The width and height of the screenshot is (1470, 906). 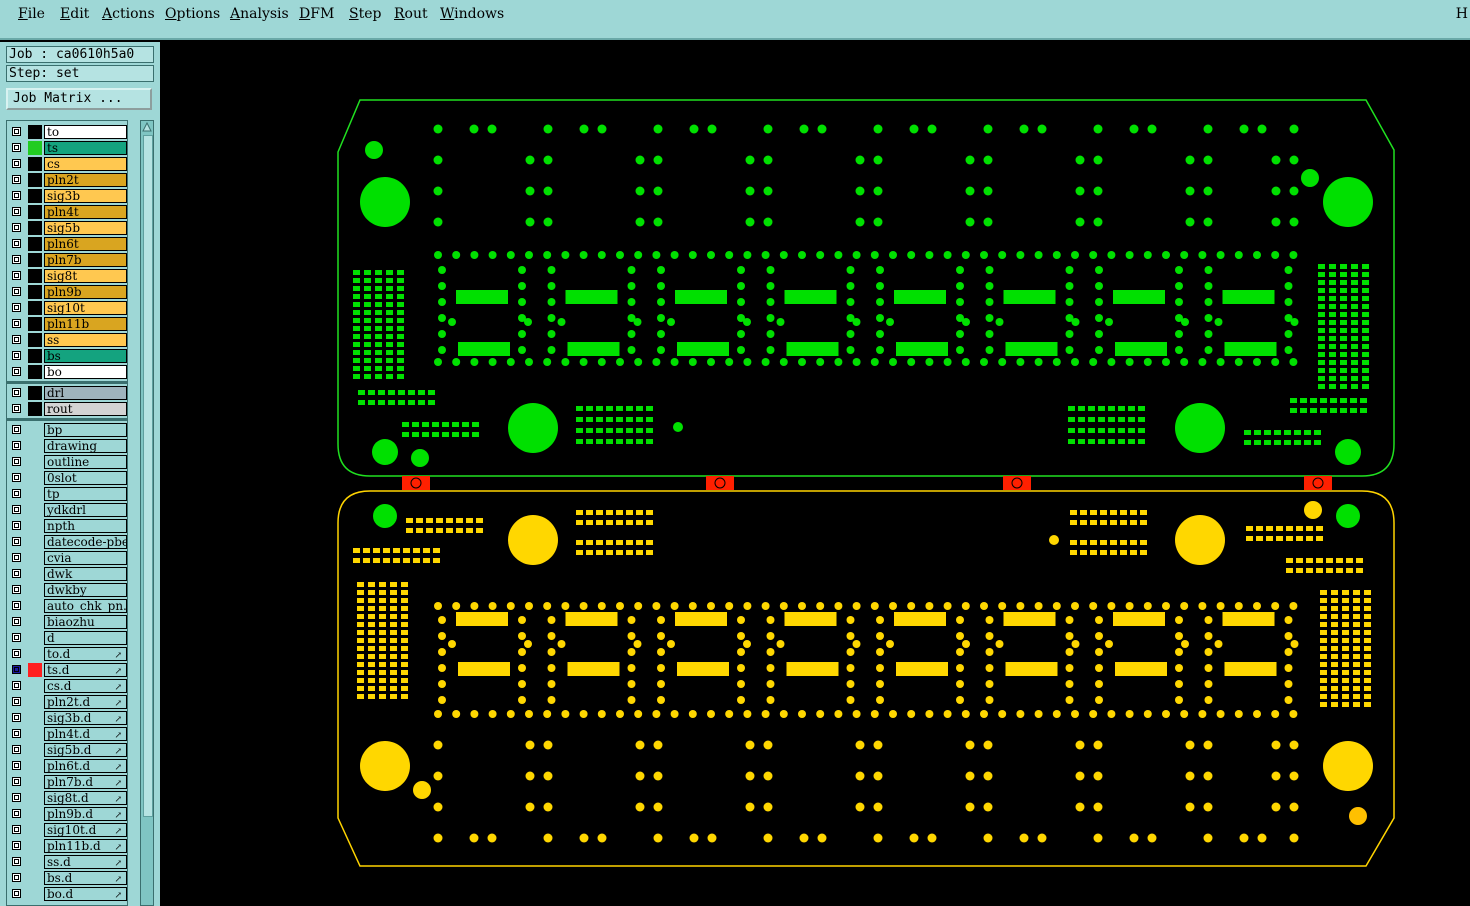 I want to click on layer-name: sig10t.d ↗, so click(x=85, y=830).